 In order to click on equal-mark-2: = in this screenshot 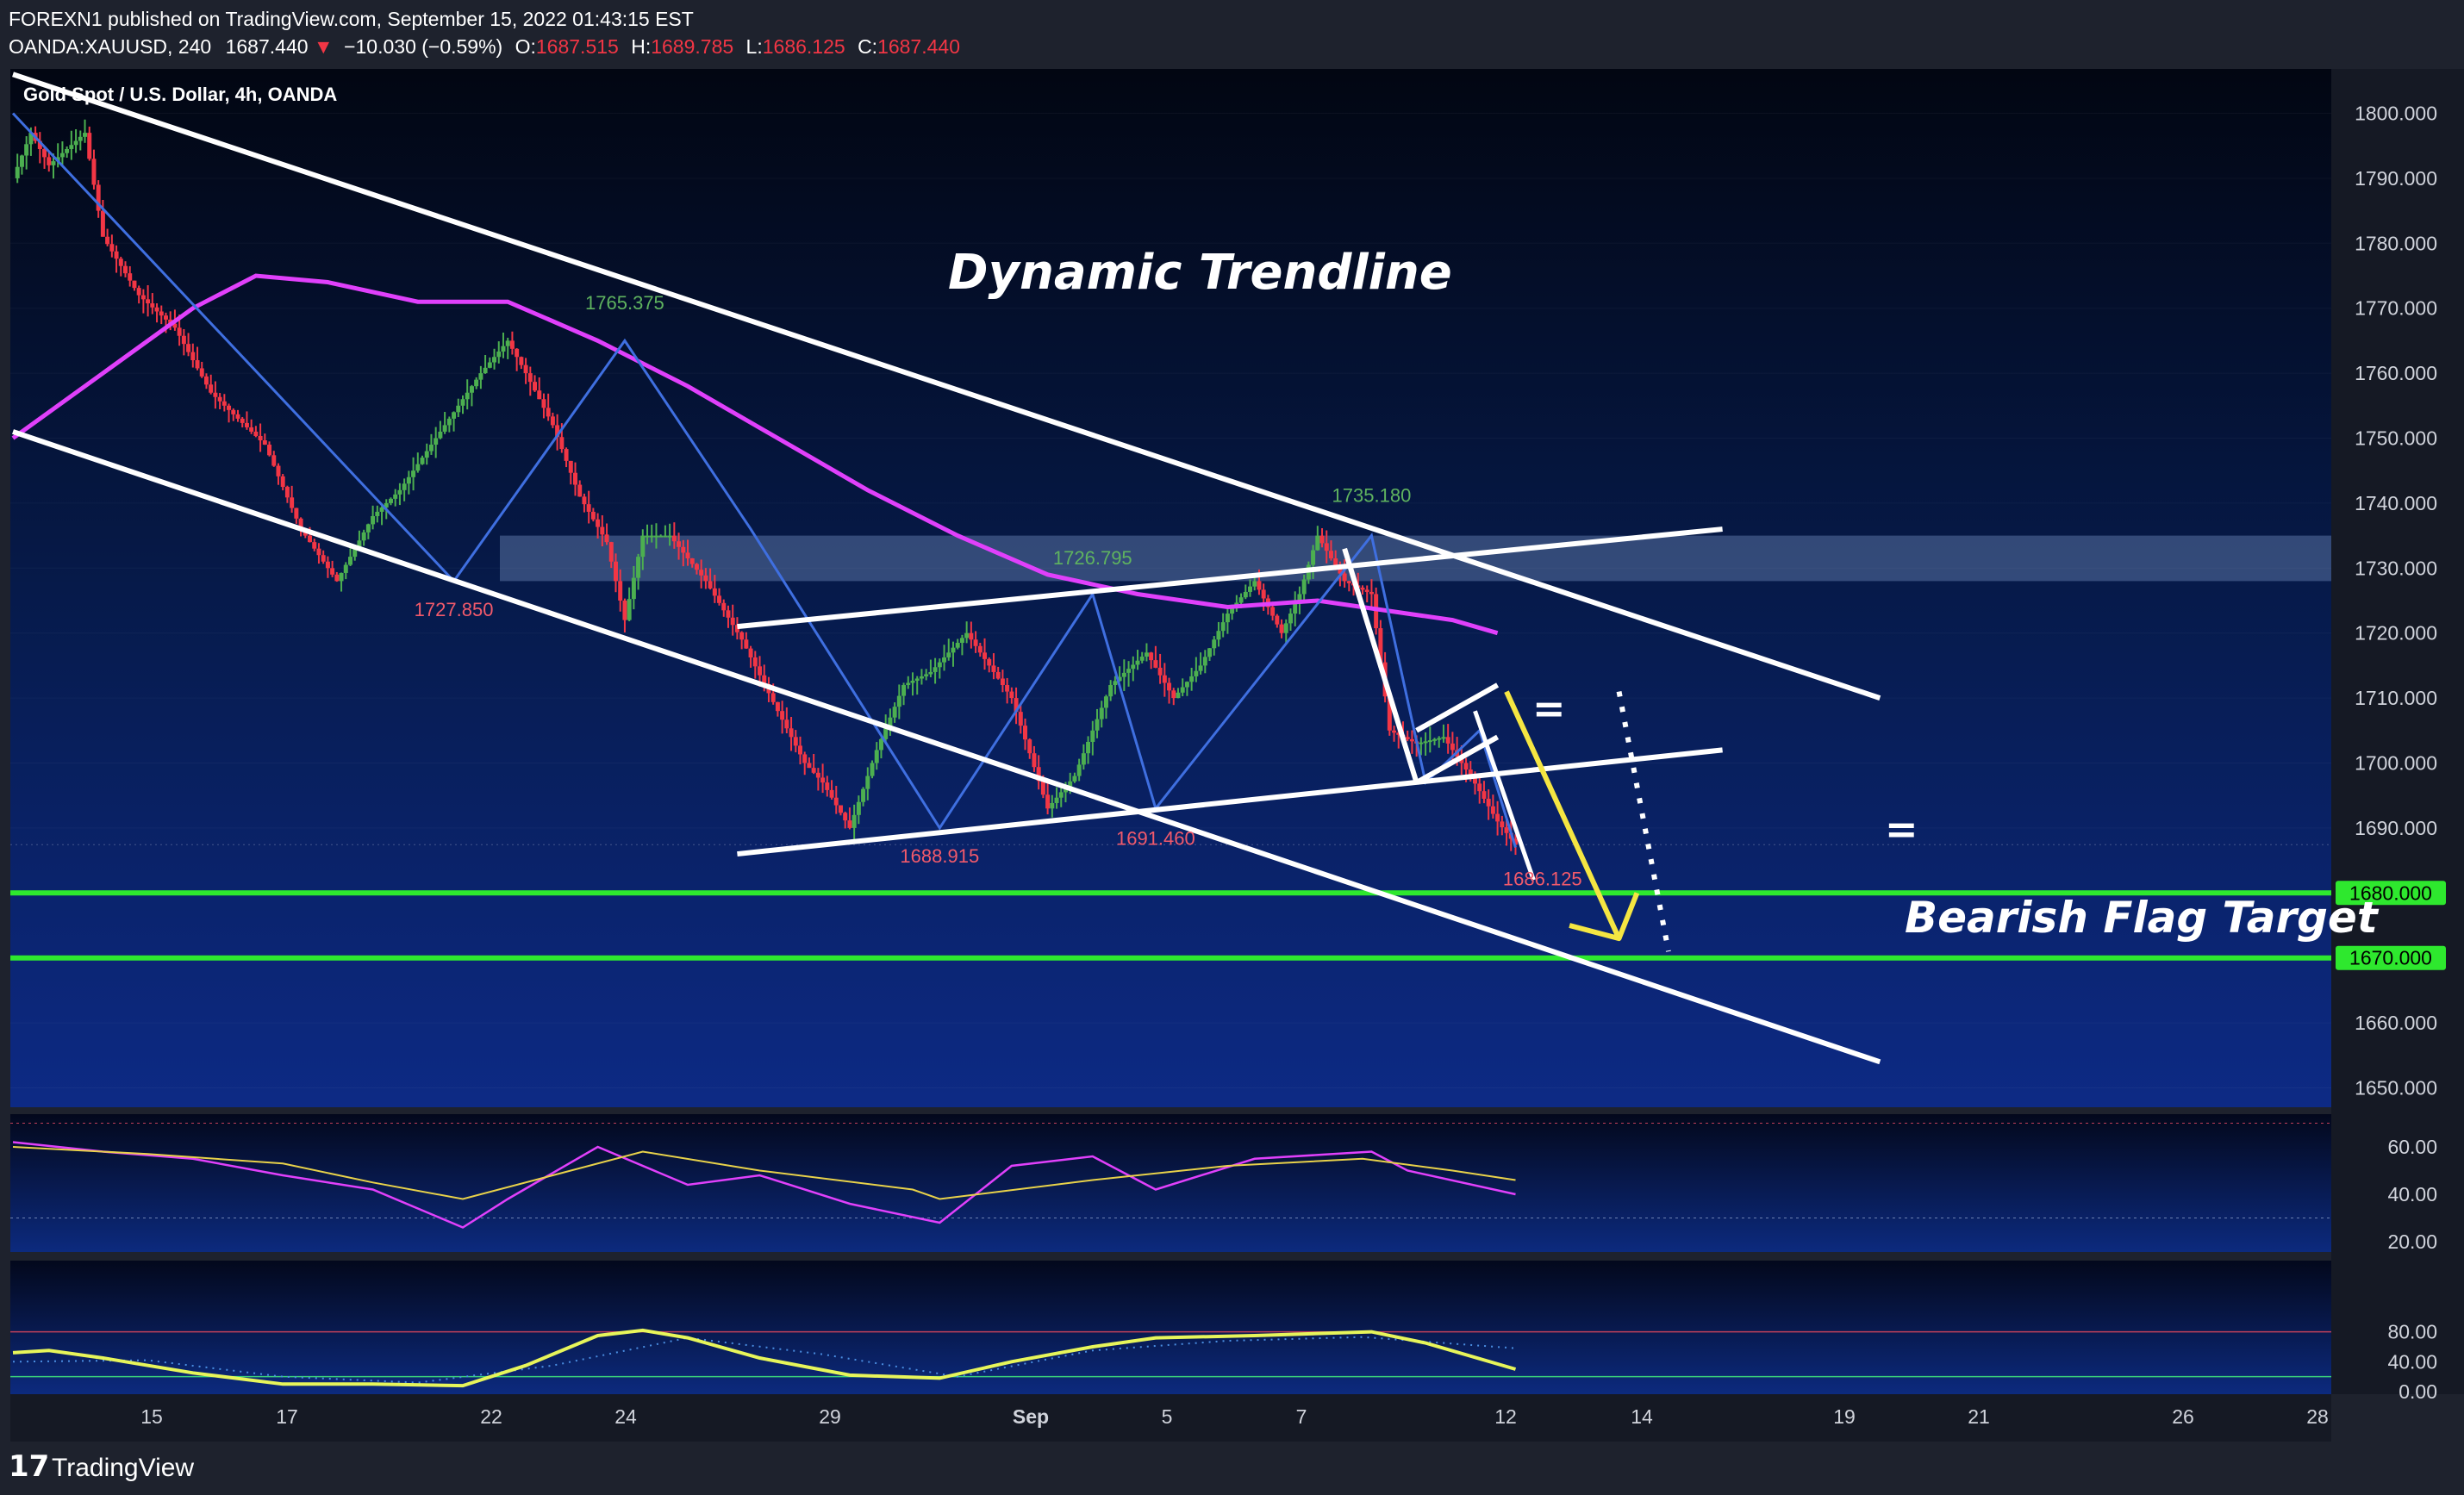, I will do `click(1901, 829)`.